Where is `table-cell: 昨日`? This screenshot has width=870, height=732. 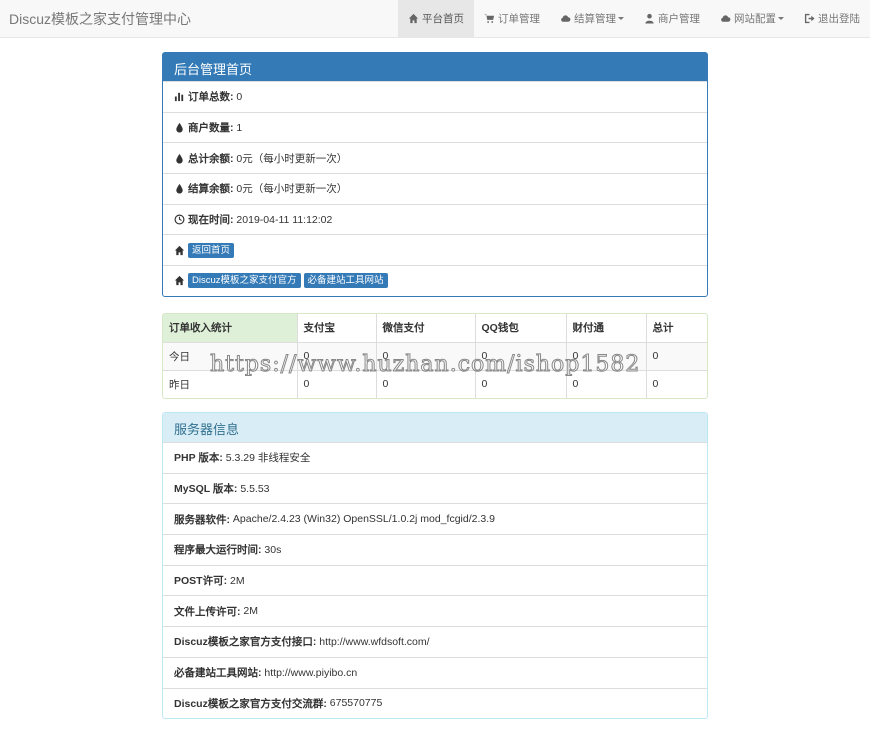
table-cell: 昨日 is located at coordinates (230, 383).